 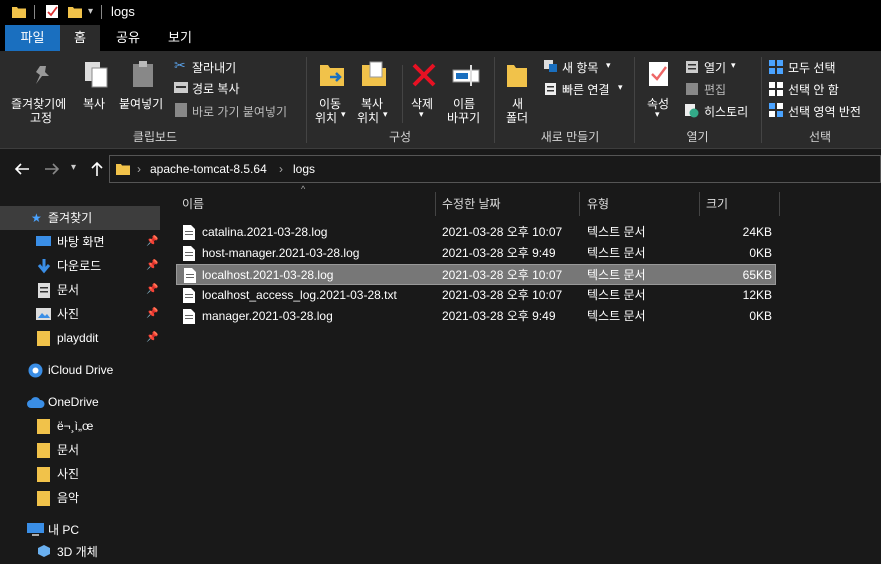 What do you see at coordinates (267, 316) in the screenshot?
I see `file-name: manager.2021-03-28.log` at bounding box center [267, 316].